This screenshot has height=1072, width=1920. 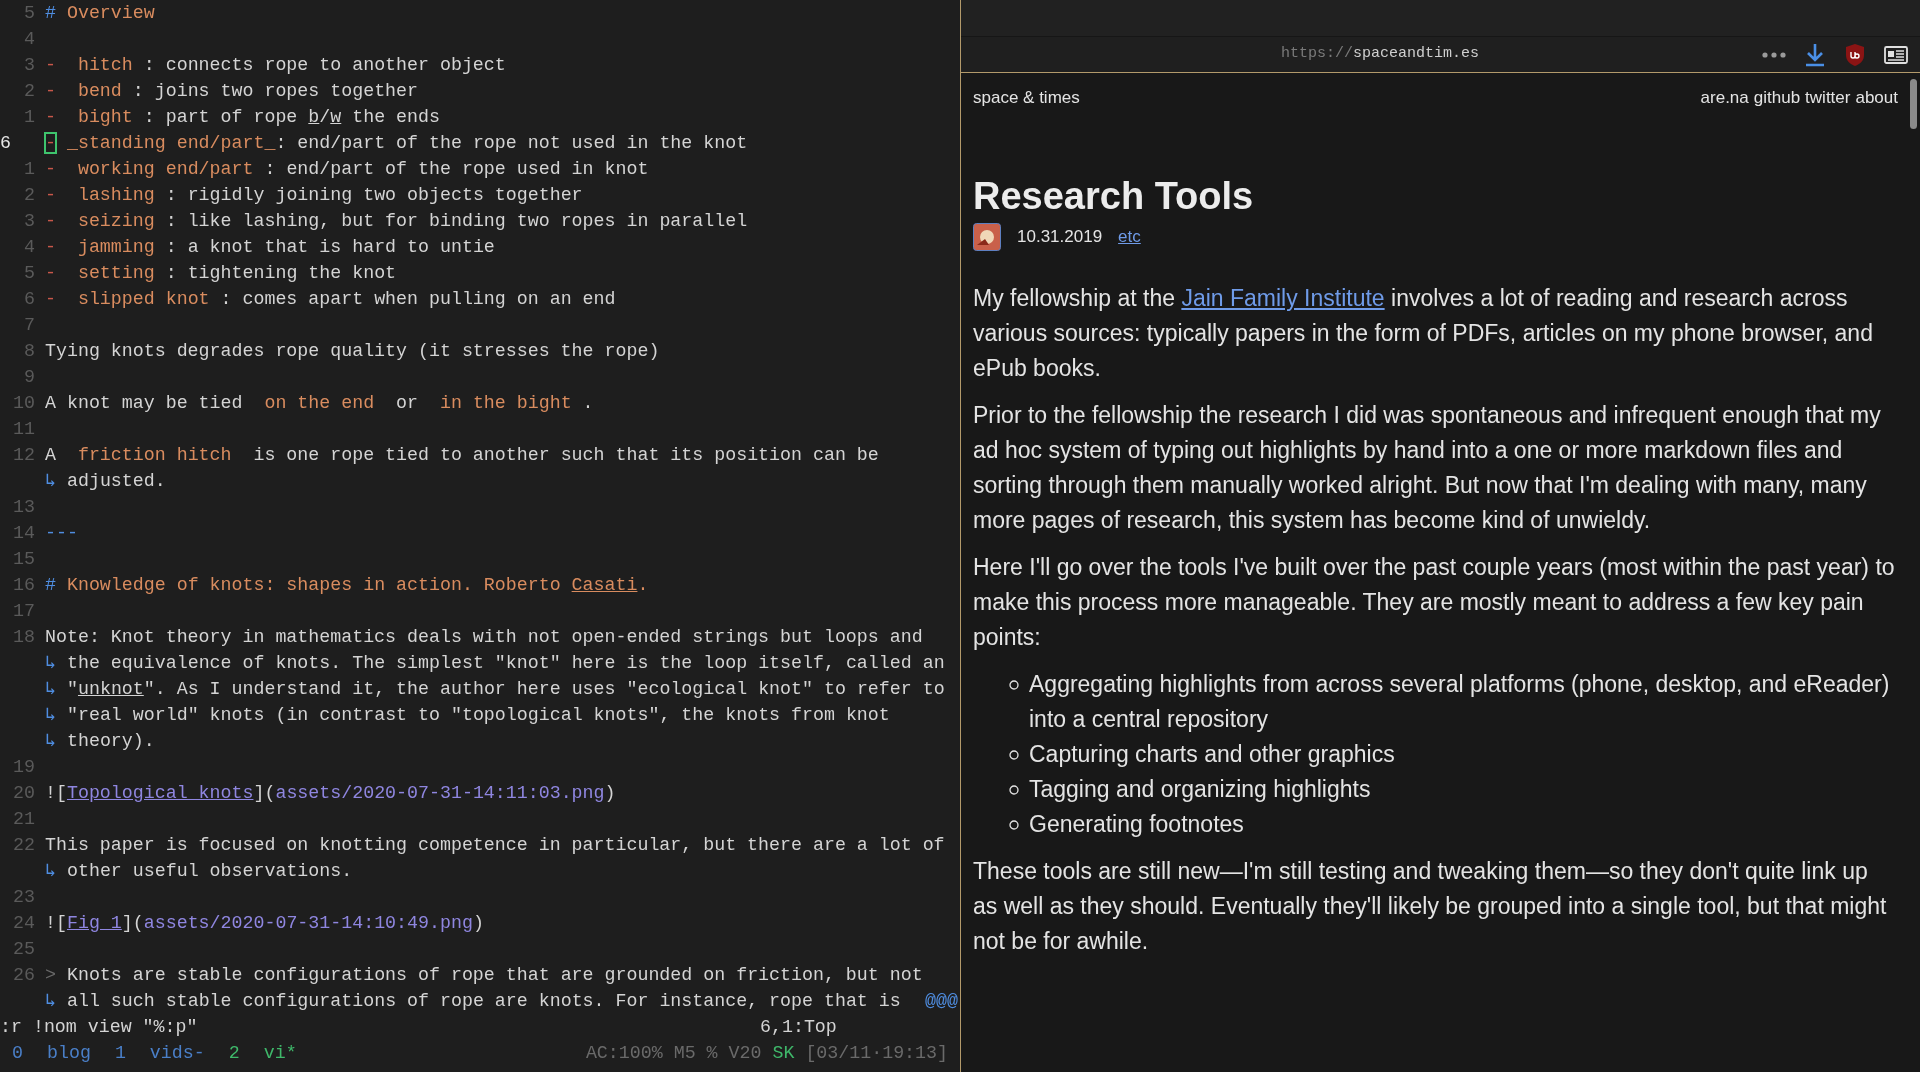 What do you see at coordinates (23, 949) in the screenshot?
I see `line-number: 25` at bounding box center [23, 949].